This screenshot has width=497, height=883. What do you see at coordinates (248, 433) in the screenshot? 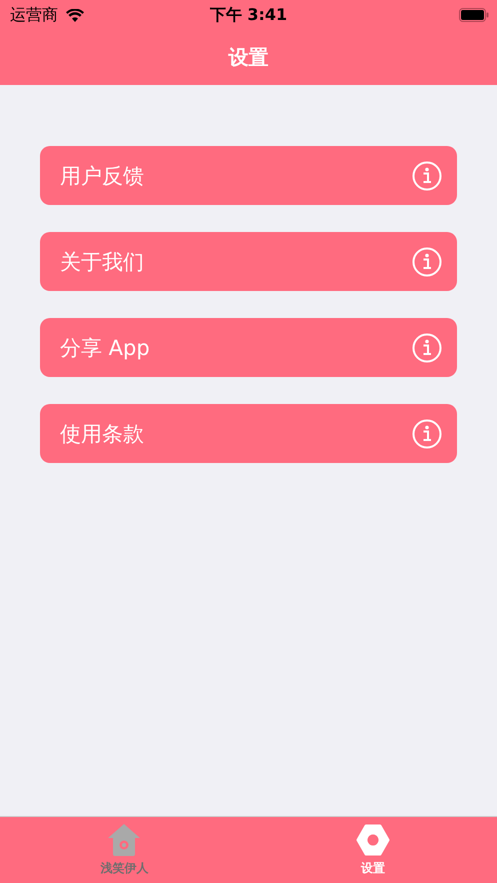
I see `menu-item: 使用条款` at bounding box center [248, 433].